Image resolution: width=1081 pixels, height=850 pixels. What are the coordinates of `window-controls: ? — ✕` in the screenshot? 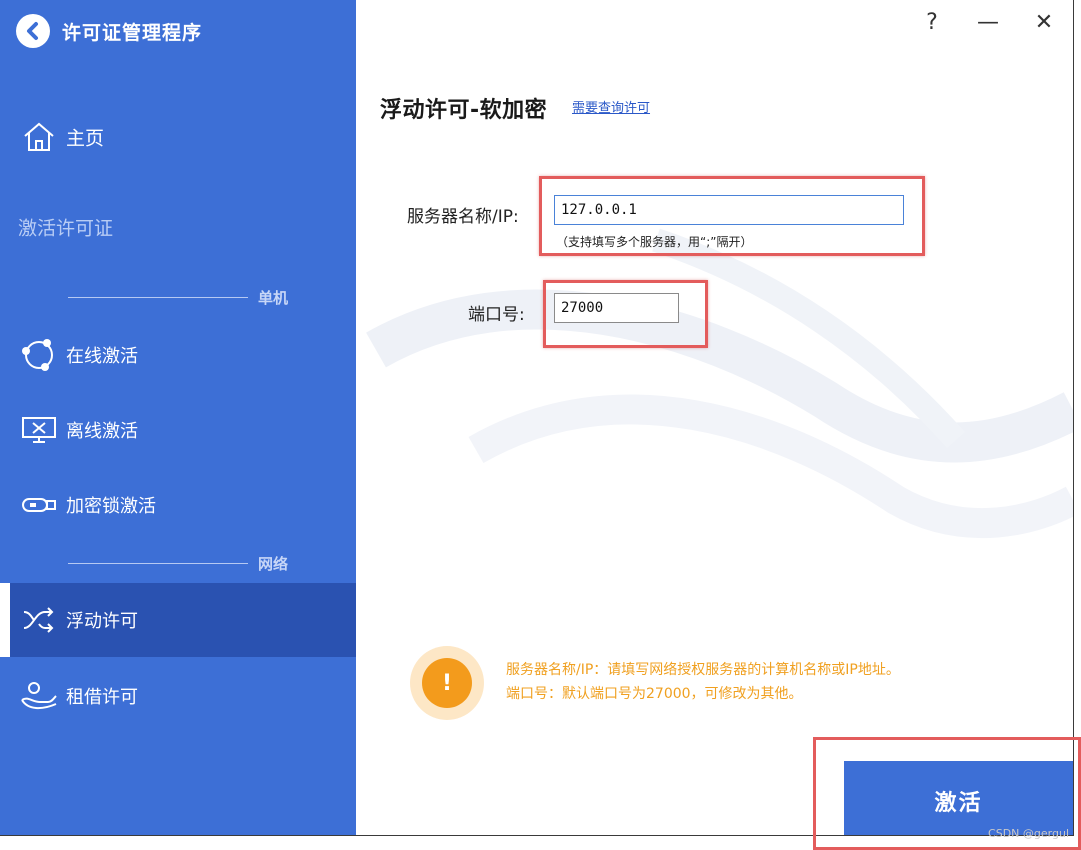 It's located at (988, 22).